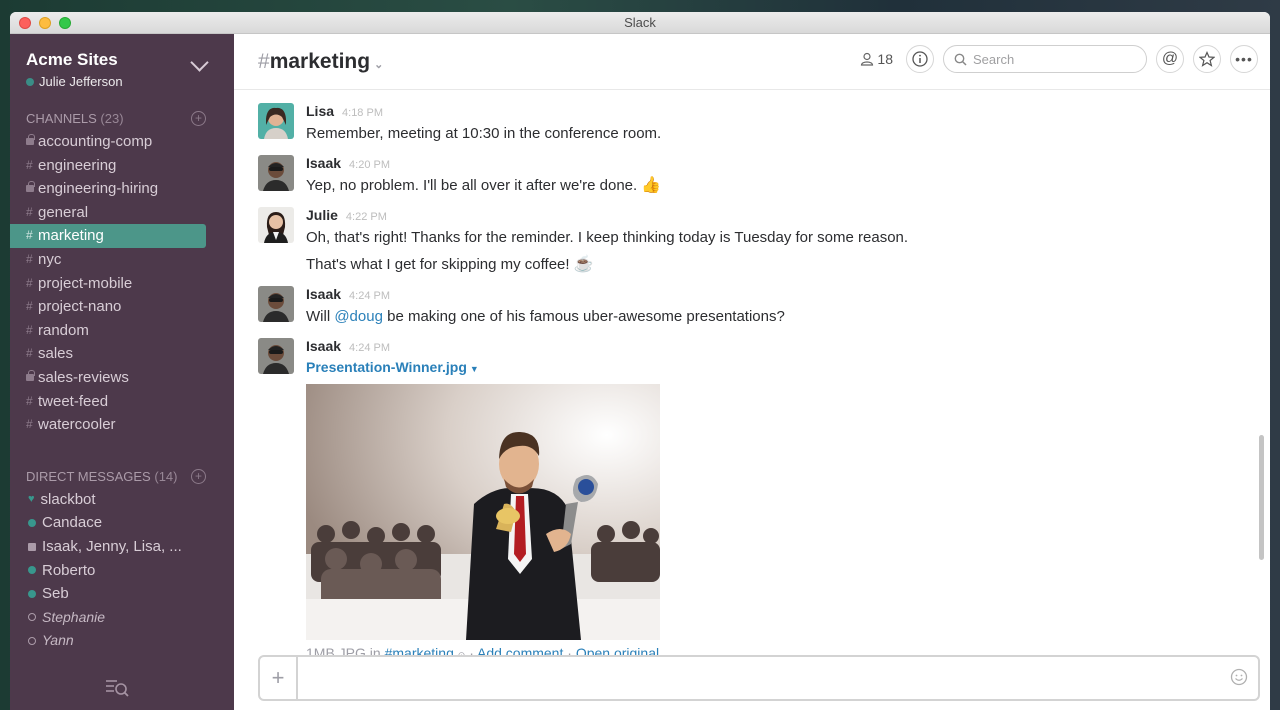 The image size is (1280, 710). Describe the element at coordinates (617, 650) in the screenshot. I see `open-original-link: Open original` at that location.